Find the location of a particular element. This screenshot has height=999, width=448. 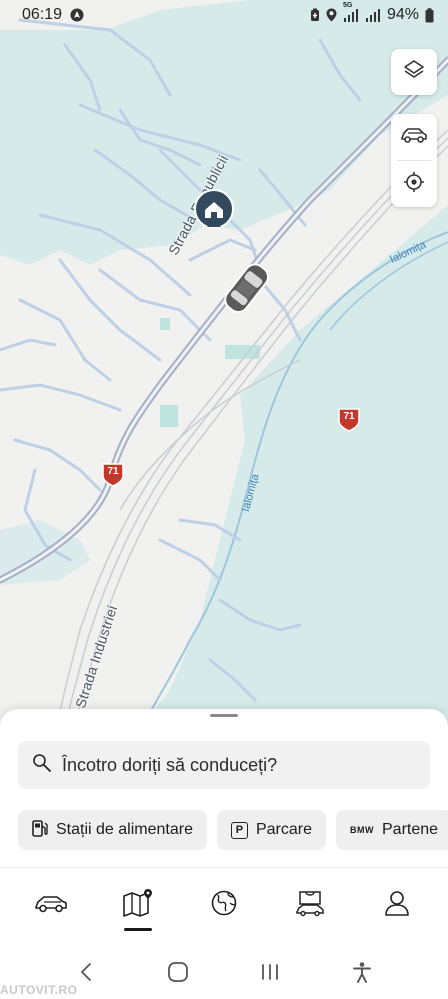

search-icon is located at coordinates (42, 765).